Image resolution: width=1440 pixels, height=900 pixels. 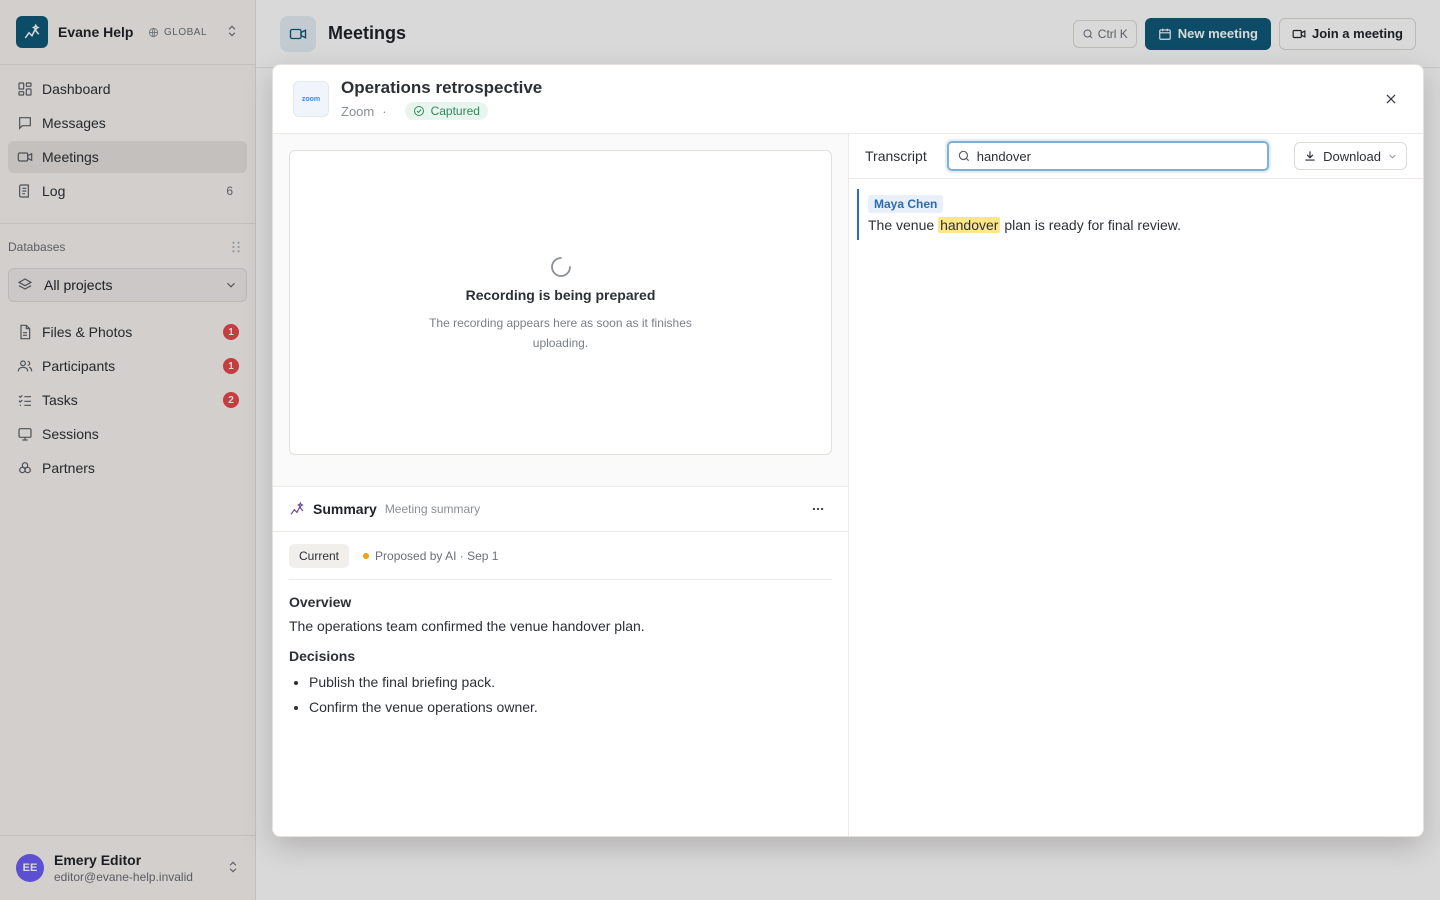 What do you see at coordinates (320, 602) in the screenshot?
I see `overview-heading: Overview` at bounding box center [320, 602].